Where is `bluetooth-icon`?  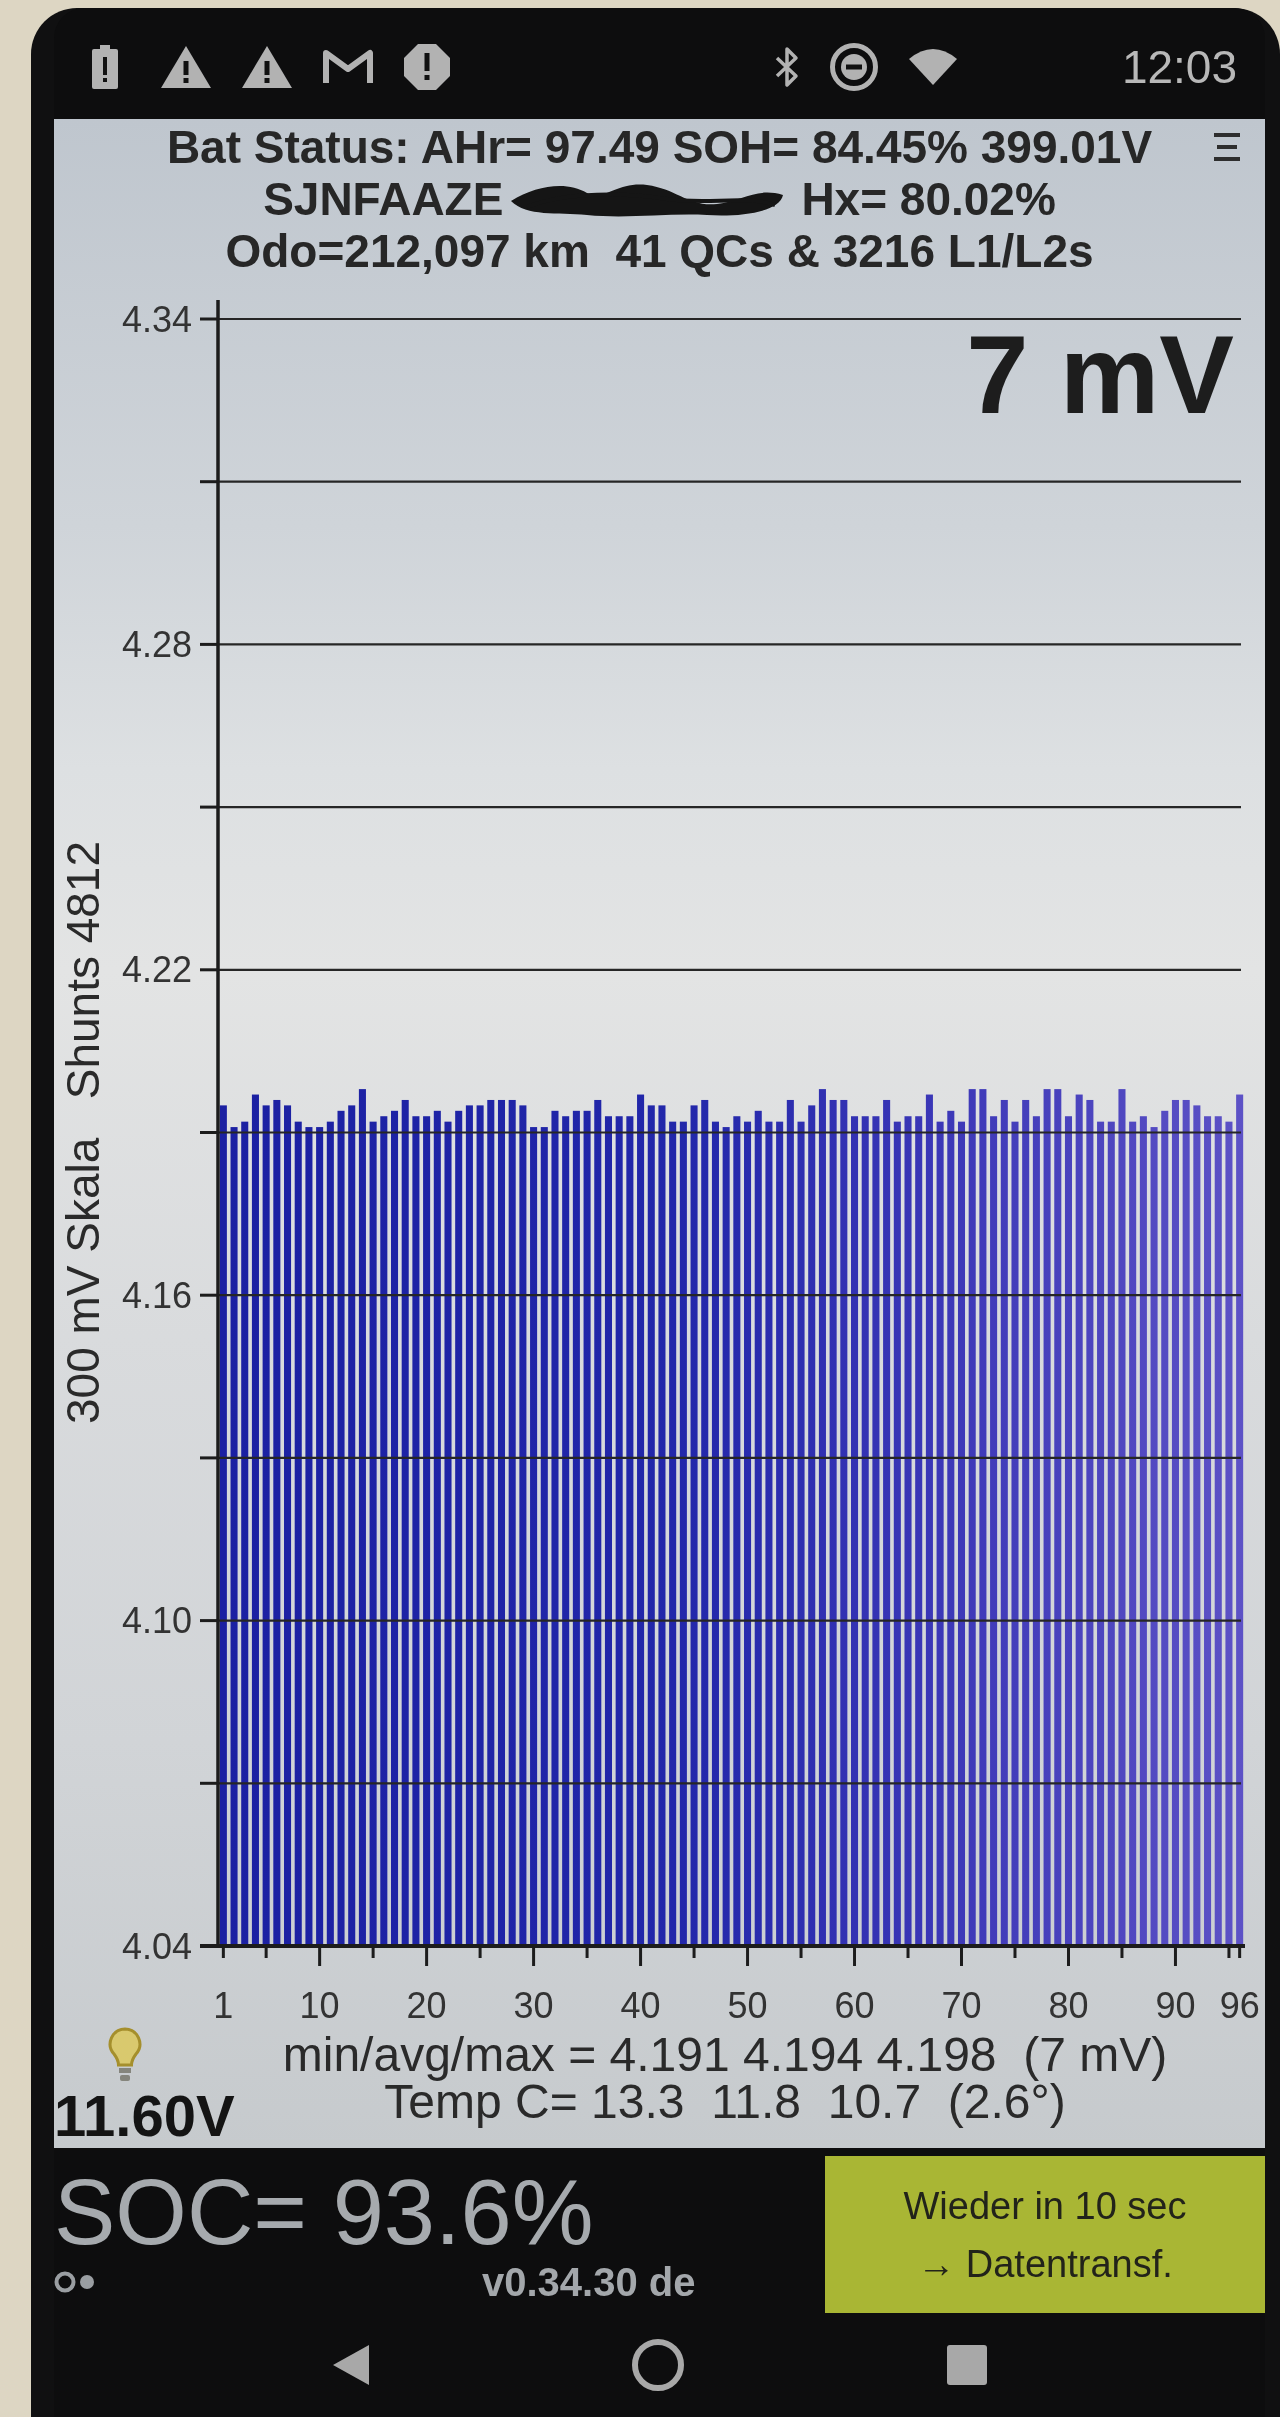
bluetooth-icon is located at coordinates (786, 66).